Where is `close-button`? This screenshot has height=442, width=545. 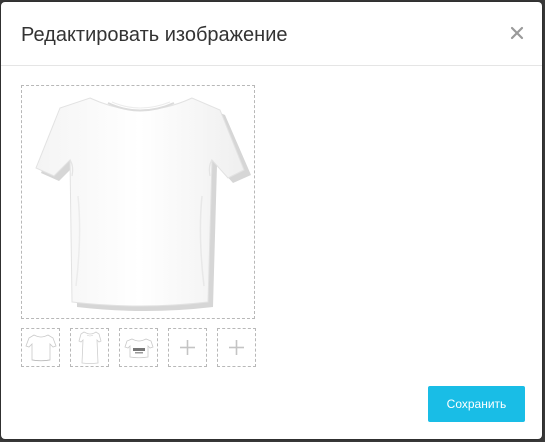
close-button is located at coordinates (517, 33).